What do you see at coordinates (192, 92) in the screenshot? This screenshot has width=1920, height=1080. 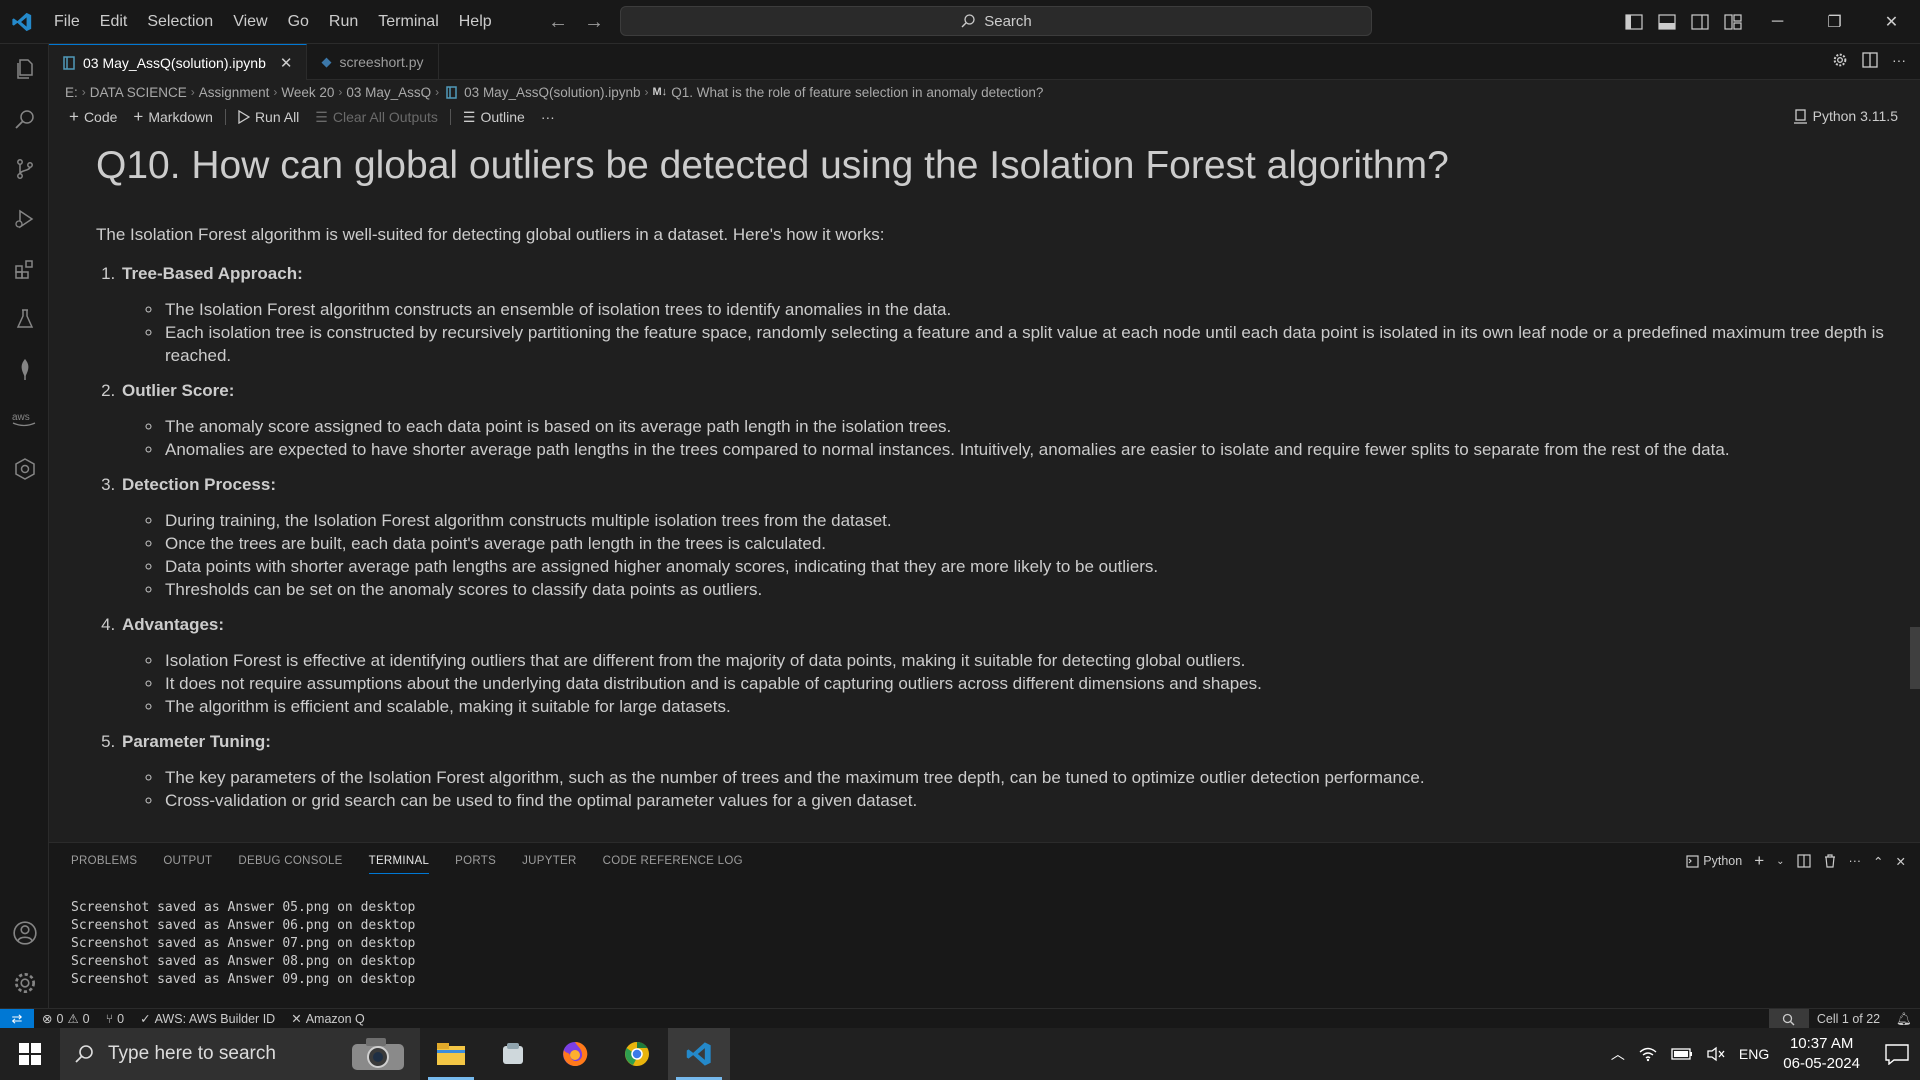 I see `chevron-right-icon: ›` at bounding box center [192, 92].